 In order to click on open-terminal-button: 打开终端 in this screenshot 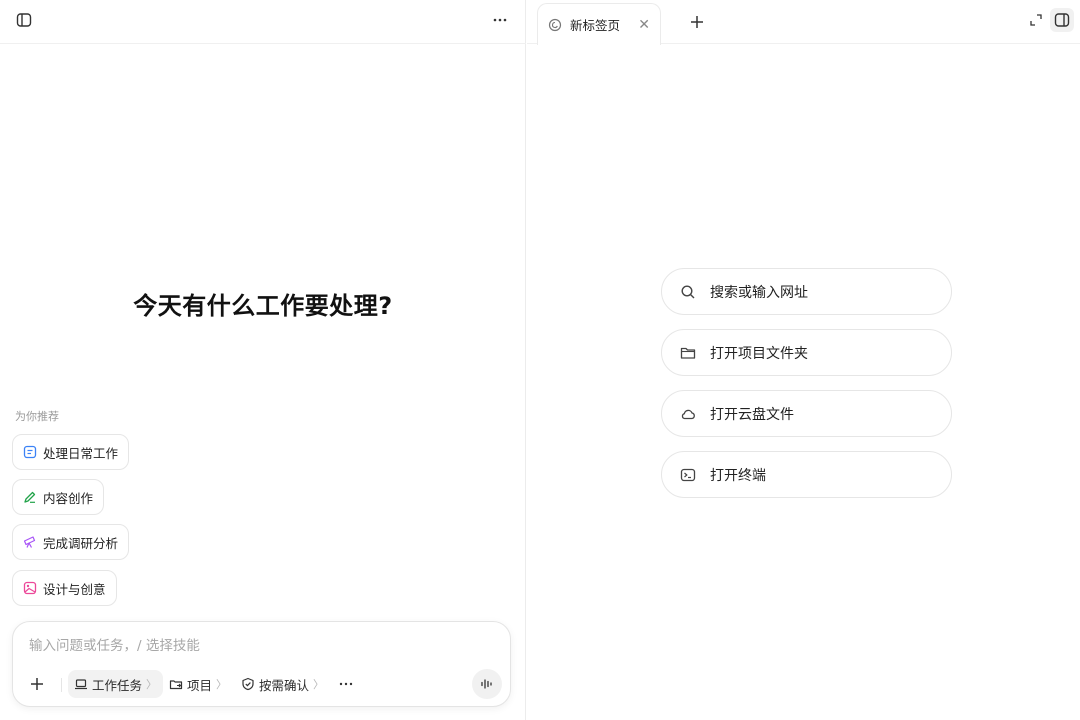, I will do `click(806, 474)`.